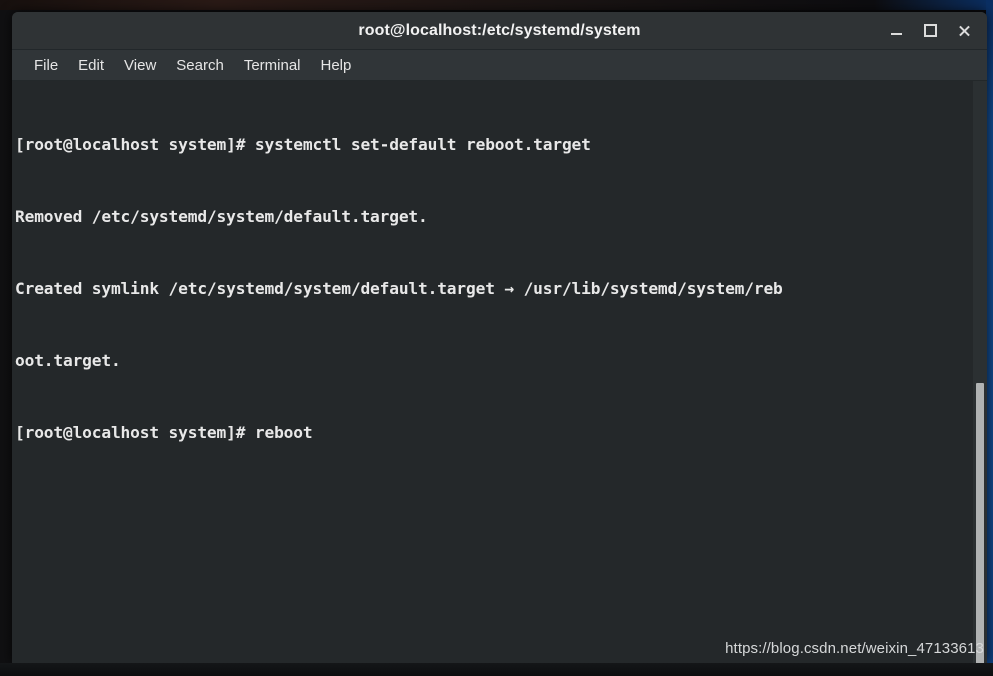 This screenshot has width=993, height=676. I want to click on close-icon, so click(964, 31).